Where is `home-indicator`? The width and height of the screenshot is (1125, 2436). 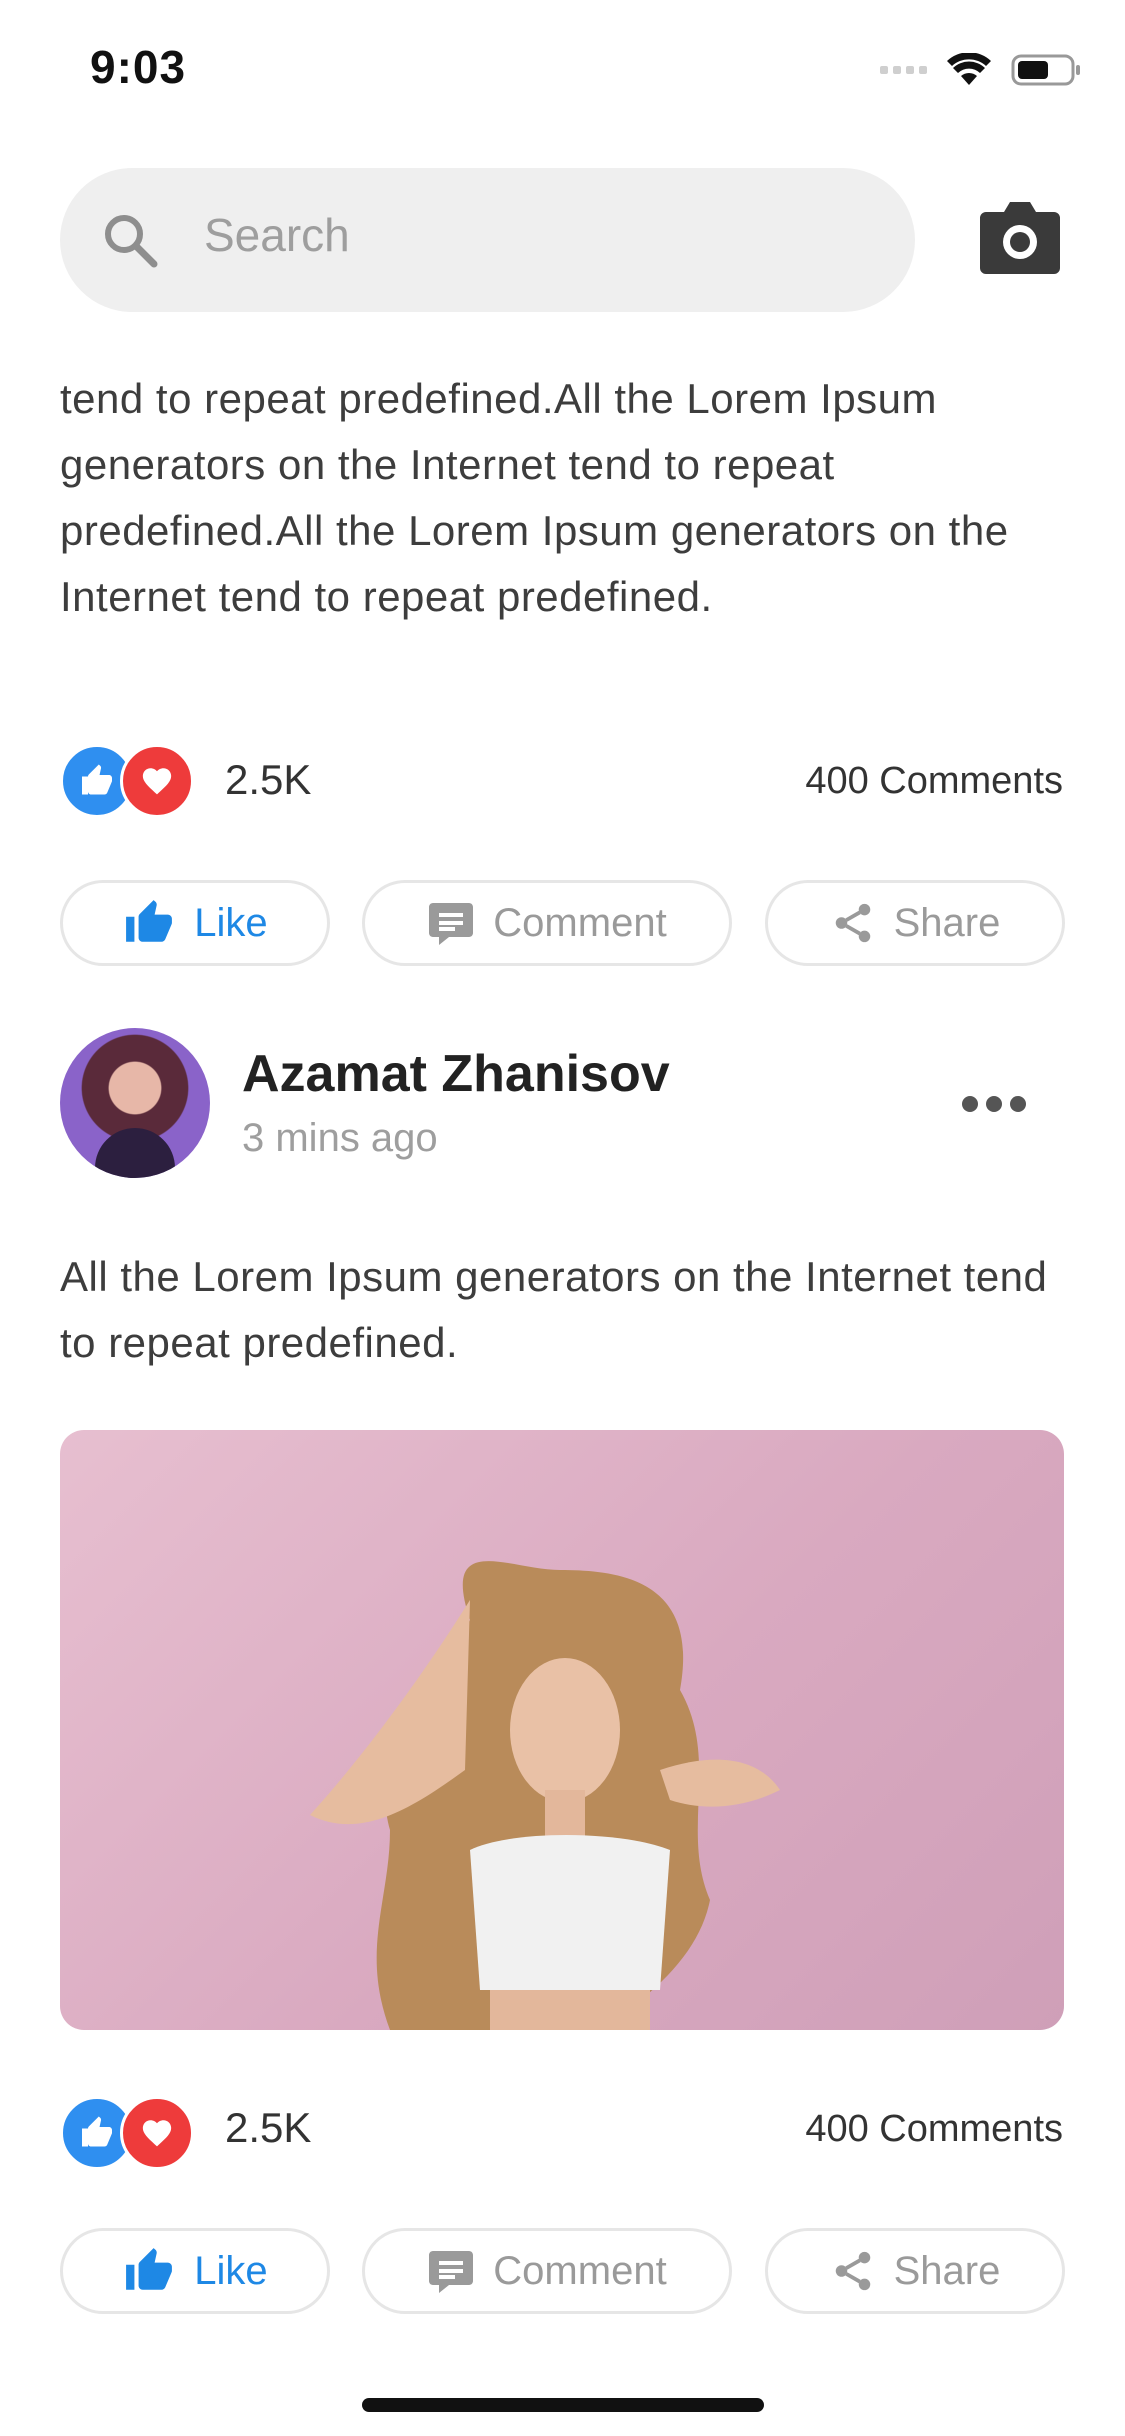
home-indicator is located at coordinates (563, 2405).